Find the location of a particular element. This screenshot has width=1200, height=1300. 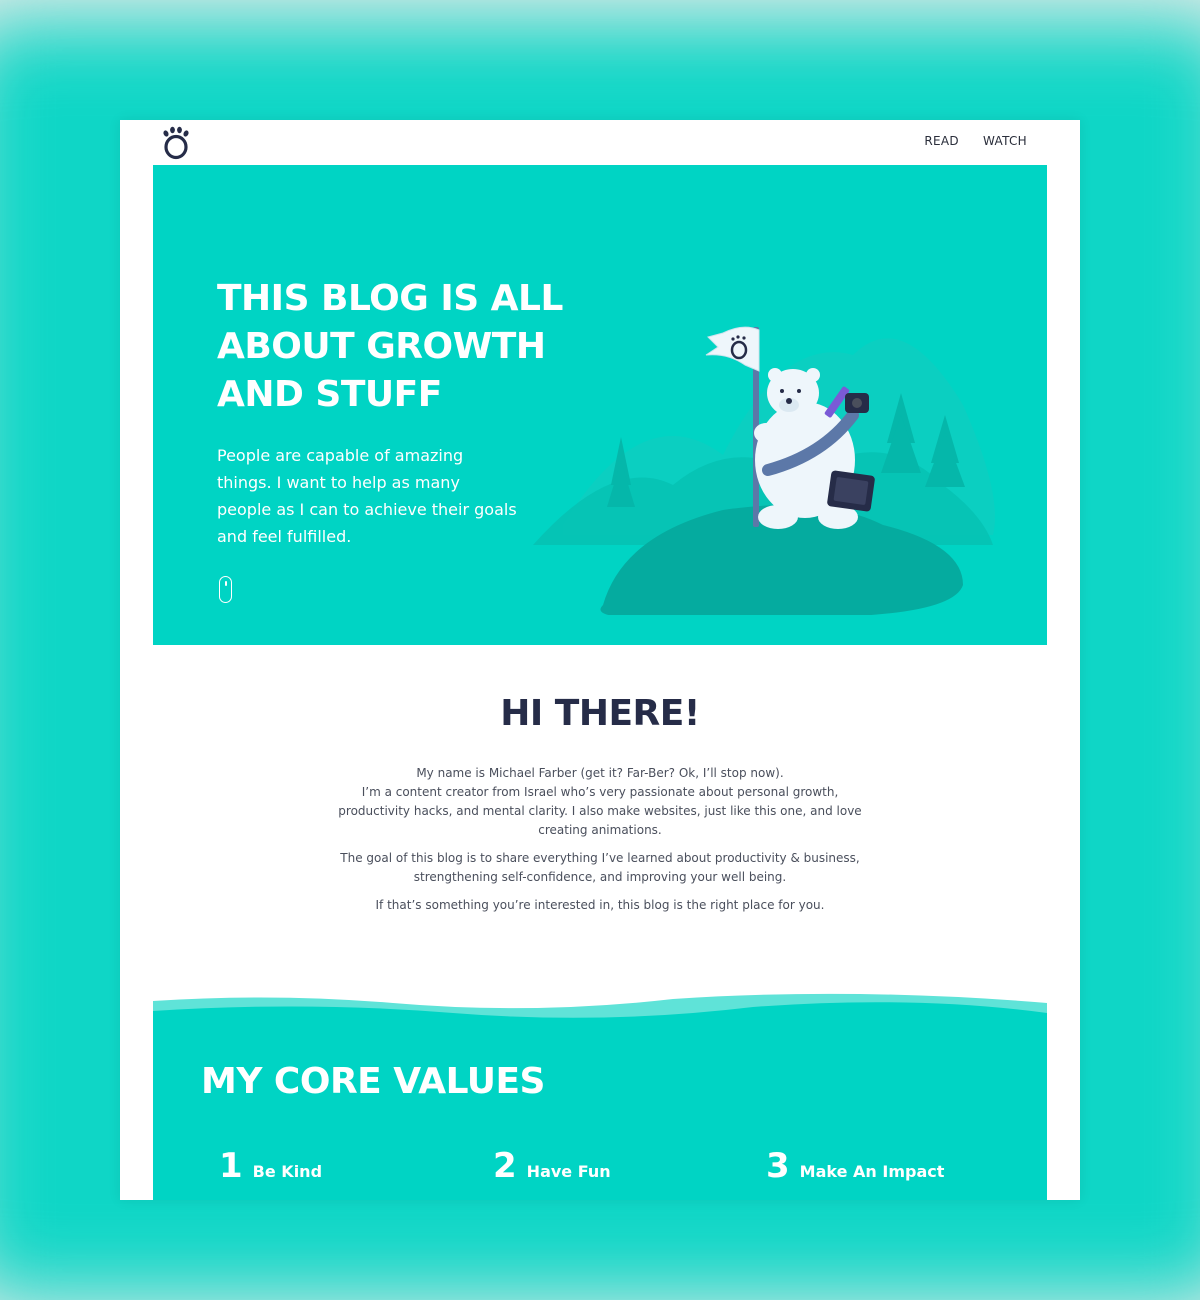

wave-divider is located at coordinates (600, 1013).